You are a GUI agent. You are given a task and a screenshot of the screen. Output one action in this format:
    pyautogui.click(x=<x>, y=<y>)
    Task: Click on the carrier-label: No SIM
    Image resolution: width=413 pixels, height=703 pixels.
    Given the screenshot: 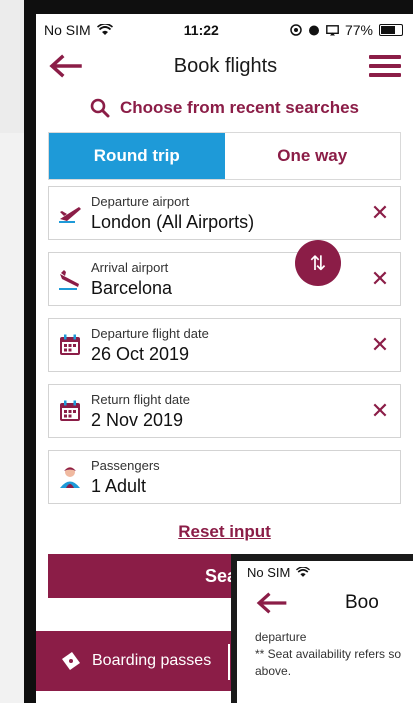 What is the action you would take?
    pyautogui.click(x=67, y=30)
    